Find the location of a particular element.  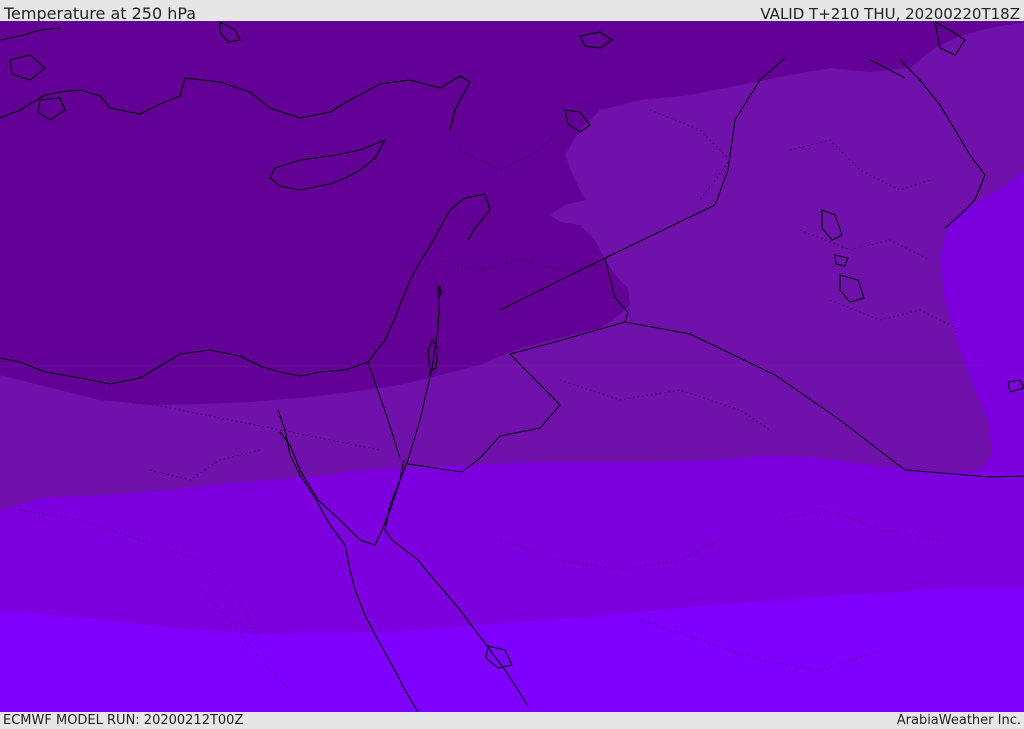

credit: ArabiaWeather Inc. is located at coordinates (958, 720).